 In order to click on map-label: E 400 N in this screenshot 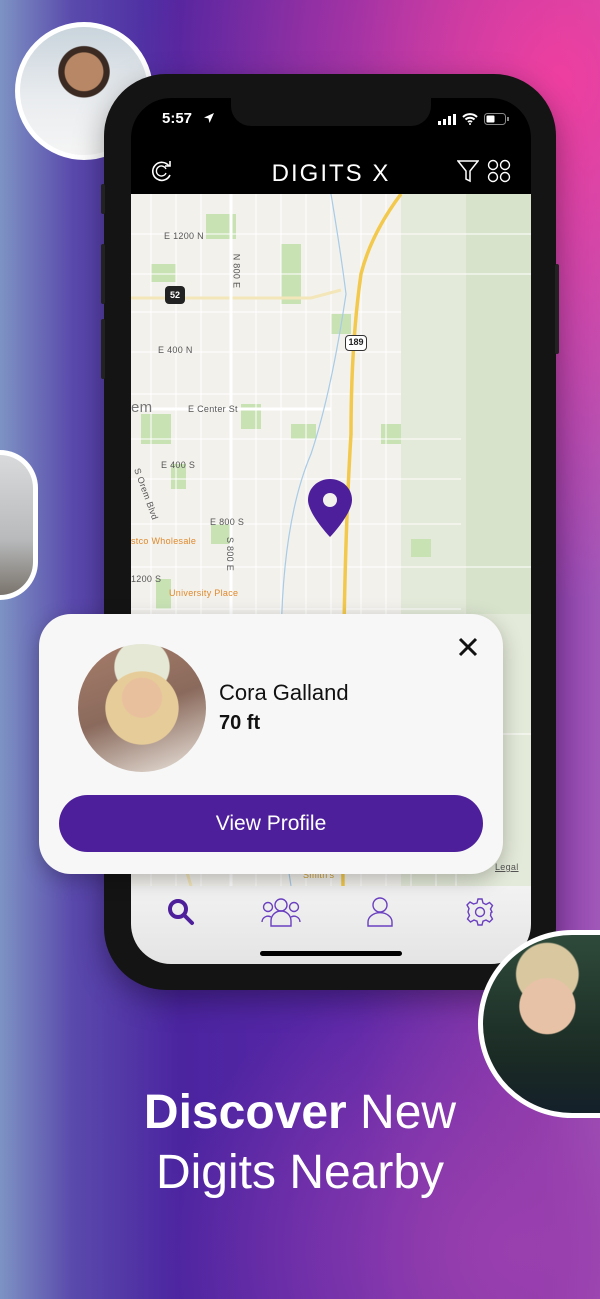, I will do `click(175, 350)`.